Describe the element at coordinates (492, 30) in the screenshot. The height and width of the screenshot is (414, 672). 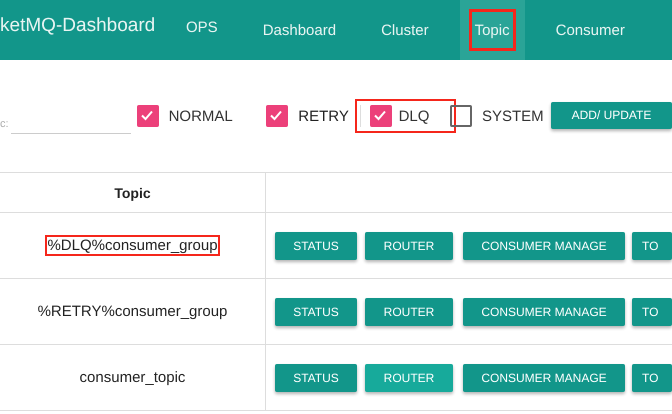
I see `nav-tab: Topic` at that location.